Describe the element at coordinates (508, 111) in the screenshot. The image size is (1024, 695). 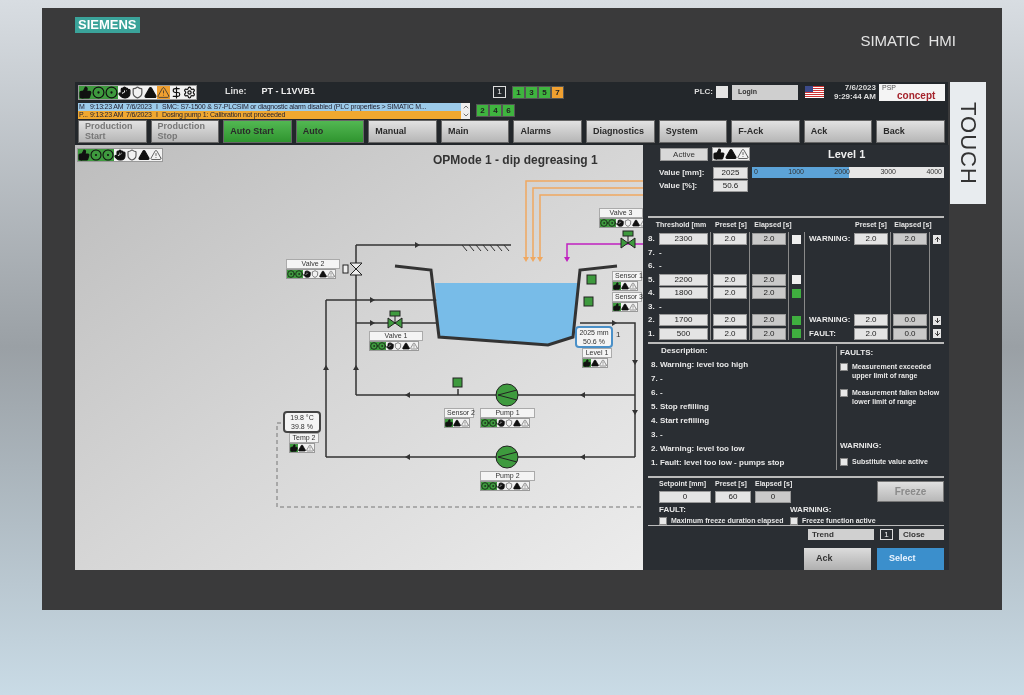
I see `screen-button: 6` at that location.